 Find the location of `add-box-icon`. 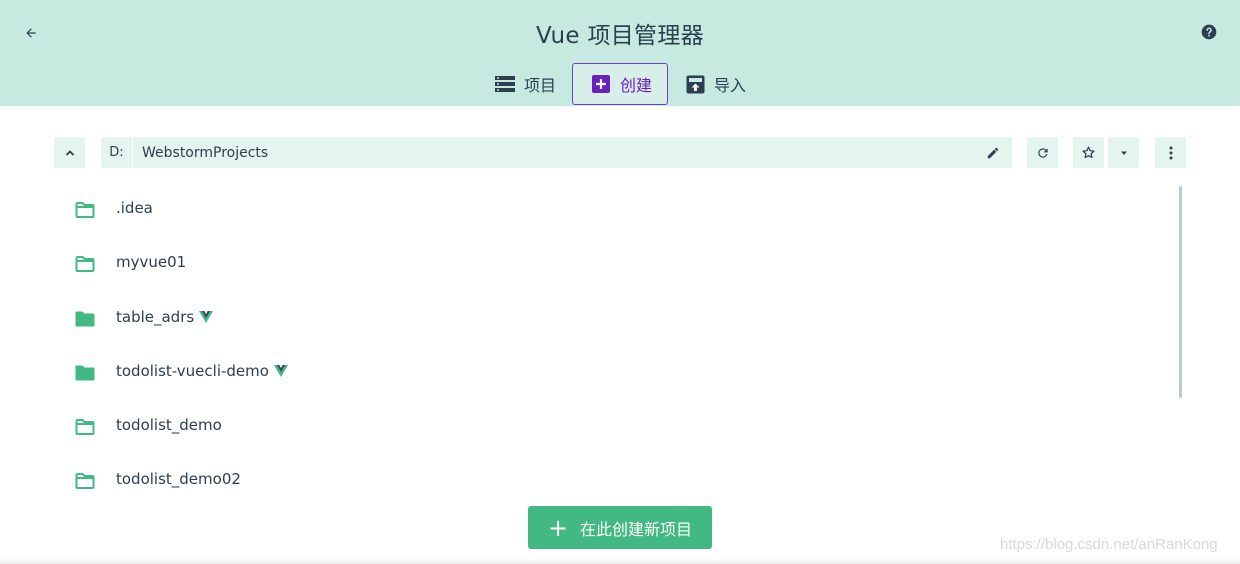

add-box-icon is located at coordinates (601, 84).